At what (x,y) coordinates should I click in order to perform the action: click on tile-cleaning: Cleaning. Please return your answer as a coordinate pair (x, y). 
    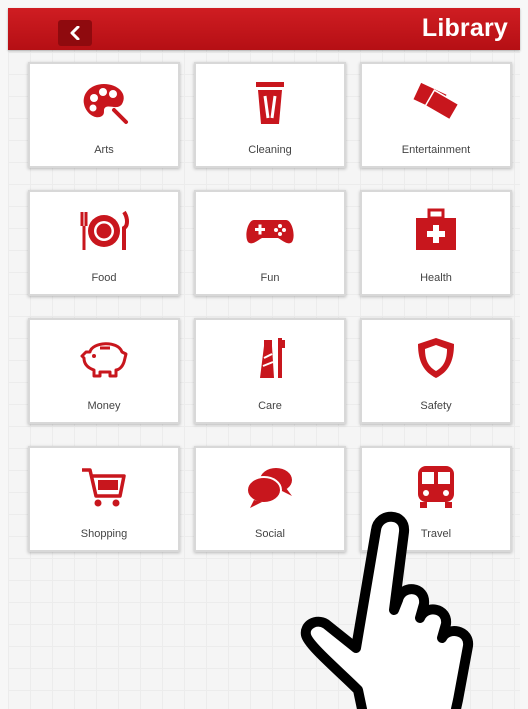
    Looking at the image, I should click on (270, 115).